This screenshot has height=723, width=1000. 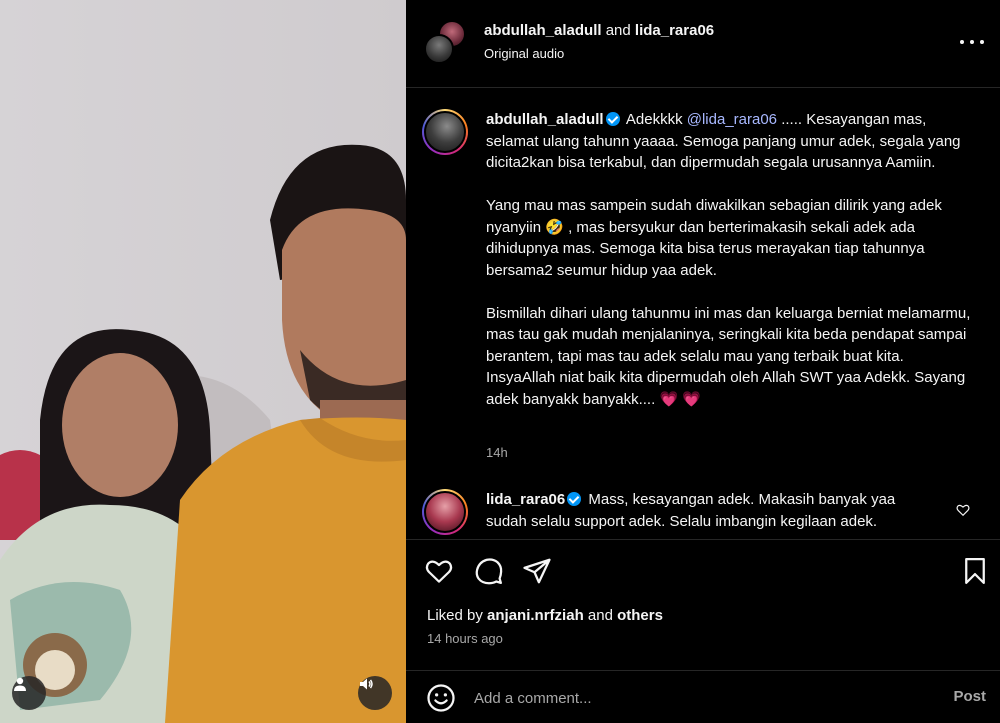 What do you see at coordinates (640, 615) in the screenshot?
I see `likes-others-link: others` at bounding box center [640, 615].